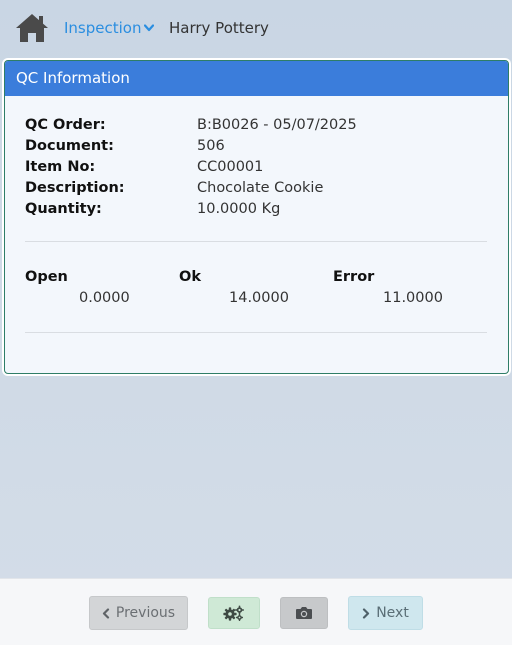  What do you see at coordinates (63, 209) in the screenshot?
I see `field-label: Quantity:` at bounding box center [63, 209].